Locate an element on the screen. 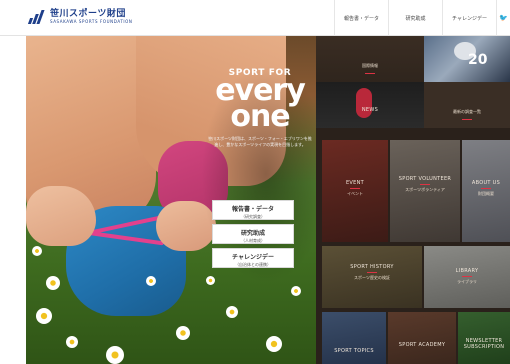  nav-item-research-grants: 研究助成 is located at coordinates (415, 18).